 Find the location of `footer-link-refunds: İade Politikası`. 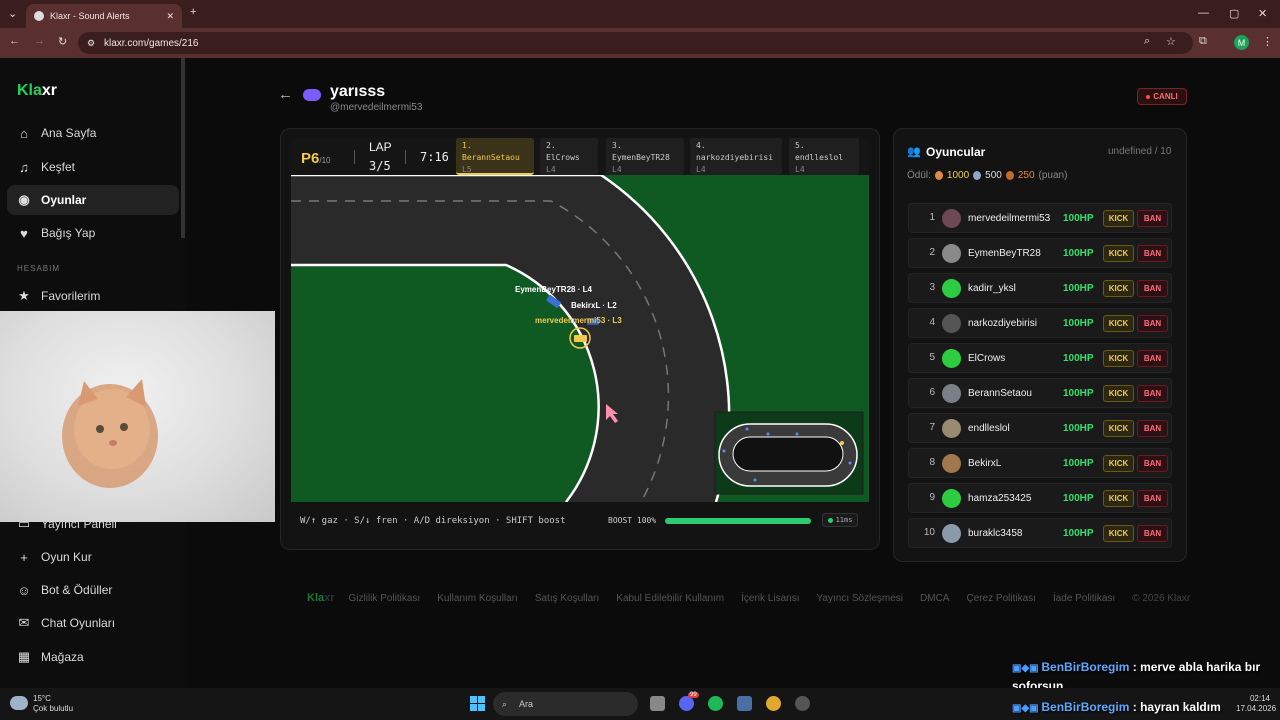

footer-link-refunds: İade Politikası is located at coordinates (1084, 598).